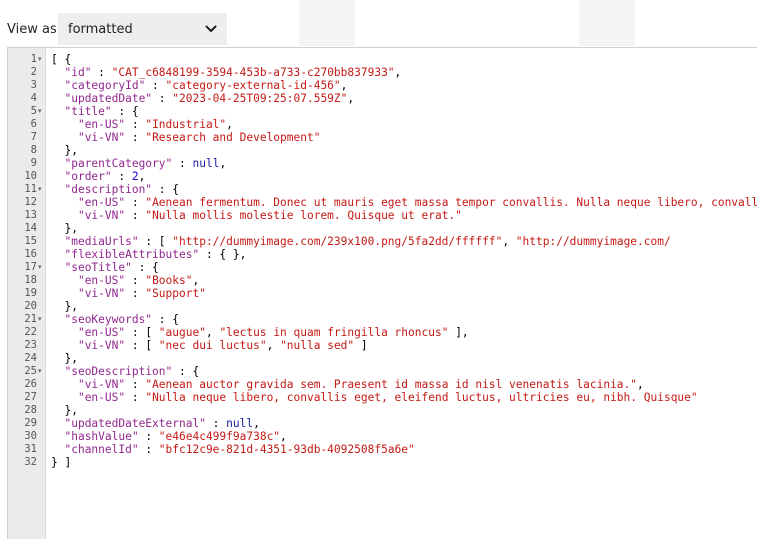 This screenshot has width=757, height=539. I want to click on json-string: "2023-04-25T09:25:07.559Z", so click(260, 98).